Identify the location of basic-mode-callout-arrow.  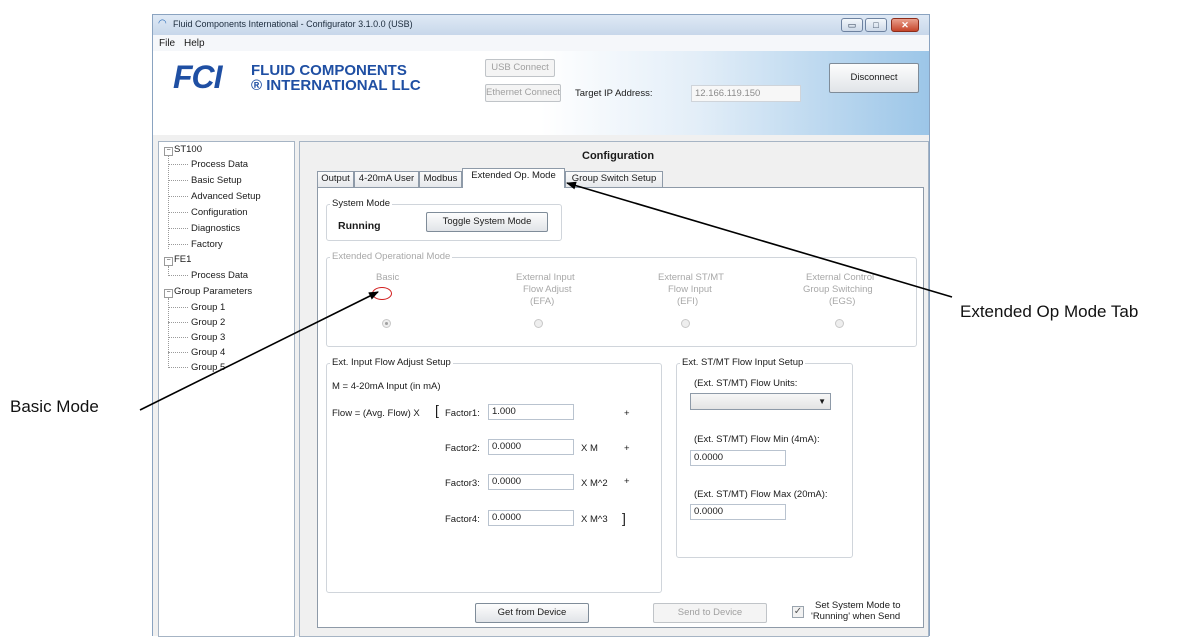
(259, 351).